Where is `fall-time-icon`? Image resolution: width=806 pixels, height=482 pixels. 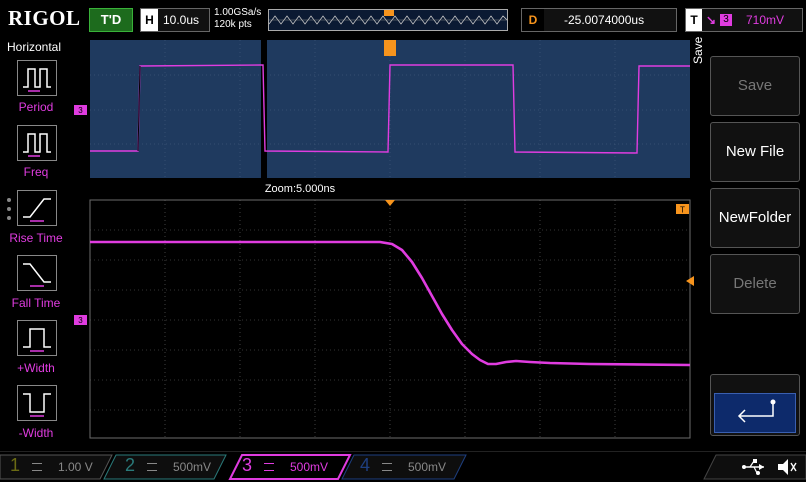
fall-time-icon is located at coordinates (37, 275).